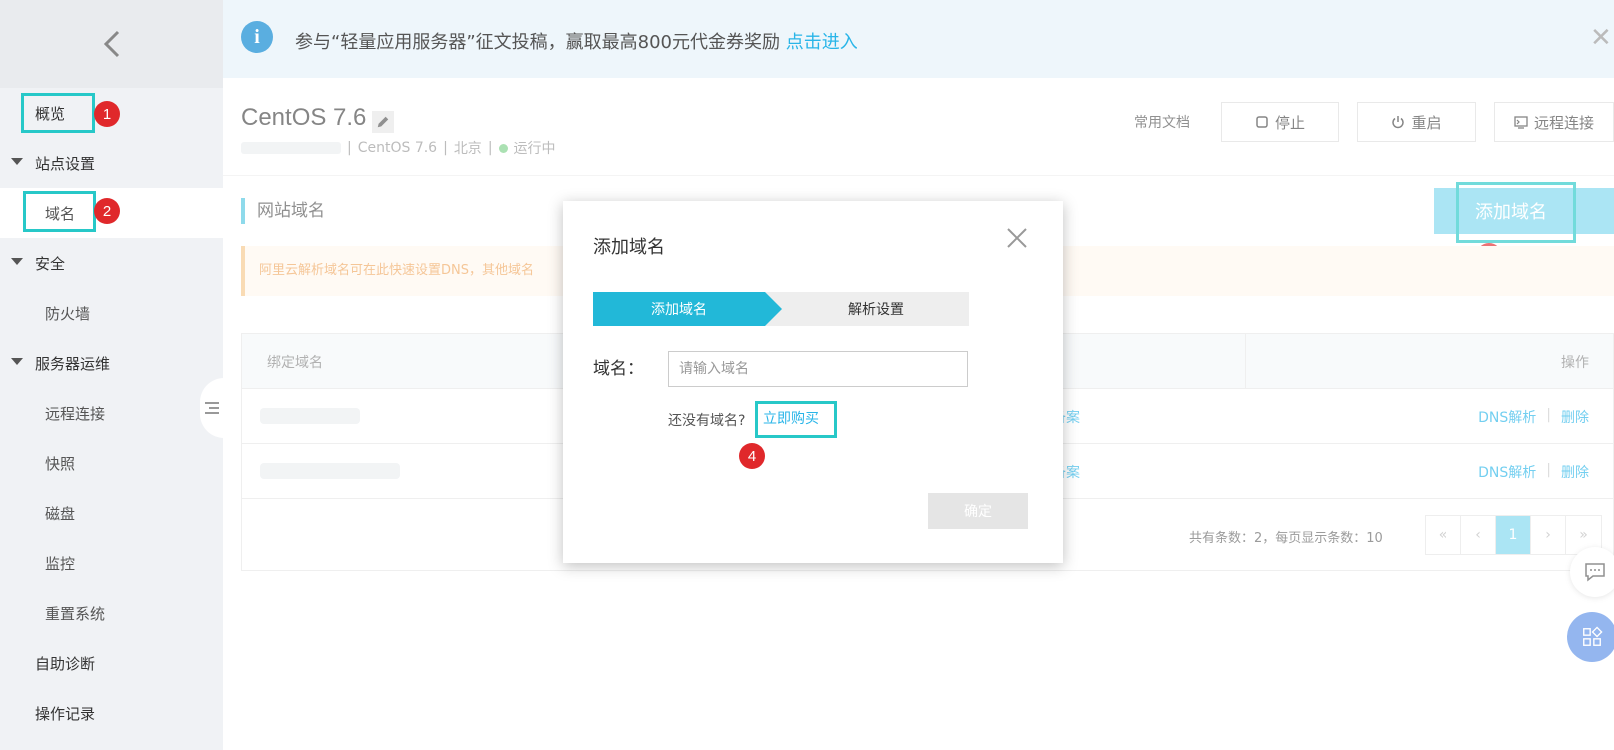 Image resolution: width=1614 pixels, height=750 pixels. I want to click on notice-message: 参与“轻量应用服务器”征文投稿，赢取最高800元代金券奖励, so click(538, 42).